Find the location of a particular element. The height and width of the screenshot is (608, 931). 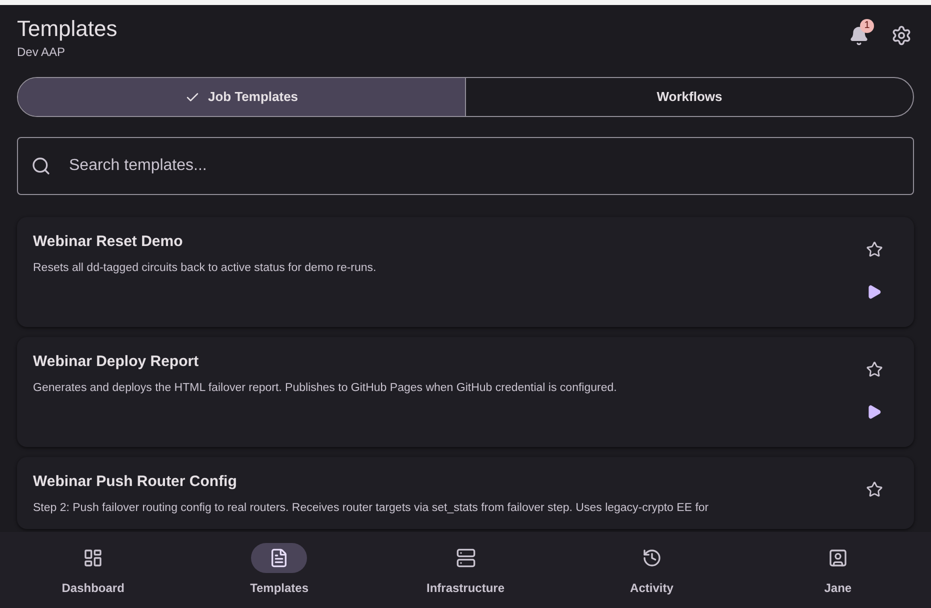

page-subtitle: Dev AAP is located at coordinates (41, 52).